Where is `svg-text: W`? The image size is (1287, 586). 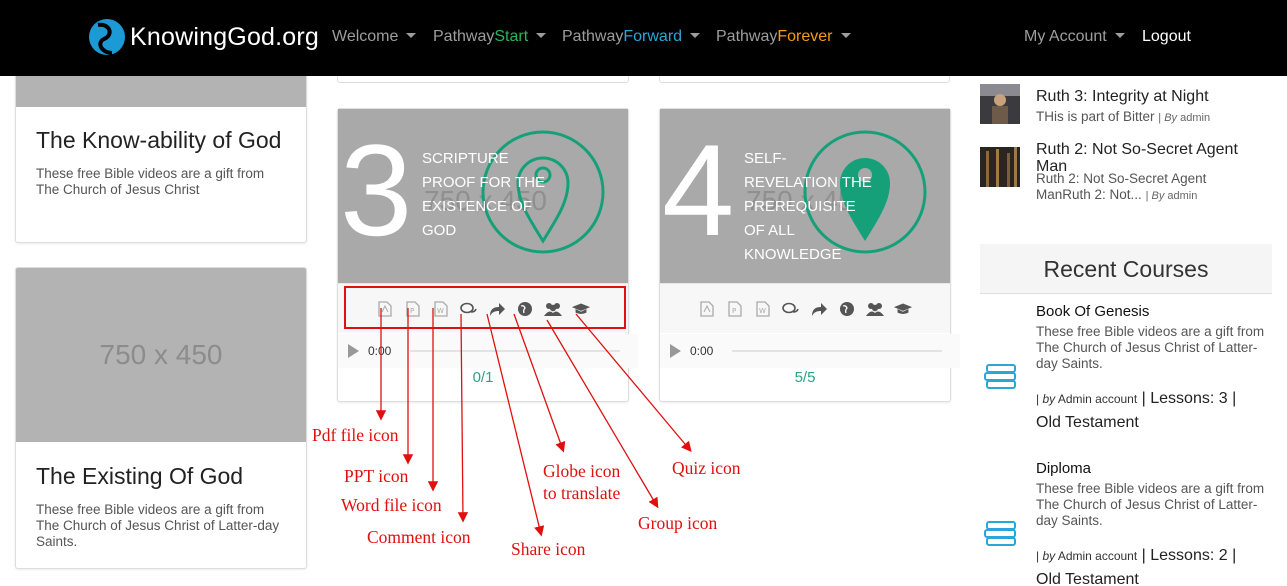 svg-text: W is located at coordinates (762, 311).